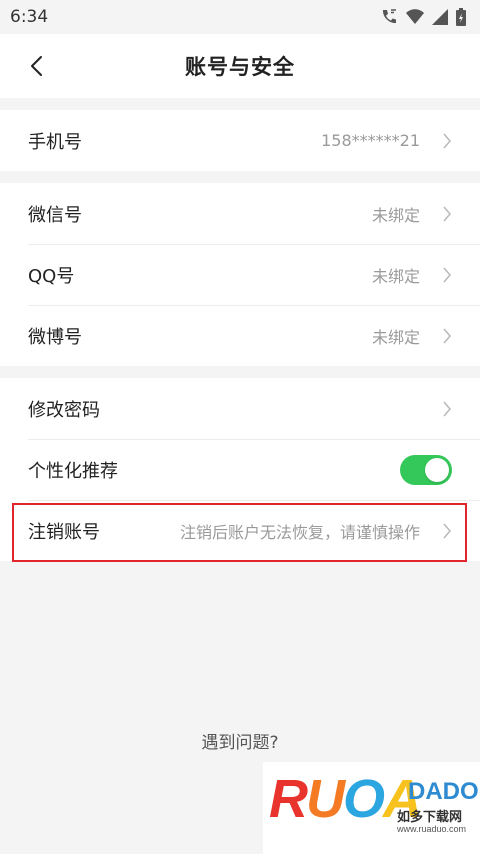 The image size is (480, 854). What do you see at coordinates (395, 215) in the screenshot?
I see `wechat-value: 未绑定` at bounding box center [395, 215].